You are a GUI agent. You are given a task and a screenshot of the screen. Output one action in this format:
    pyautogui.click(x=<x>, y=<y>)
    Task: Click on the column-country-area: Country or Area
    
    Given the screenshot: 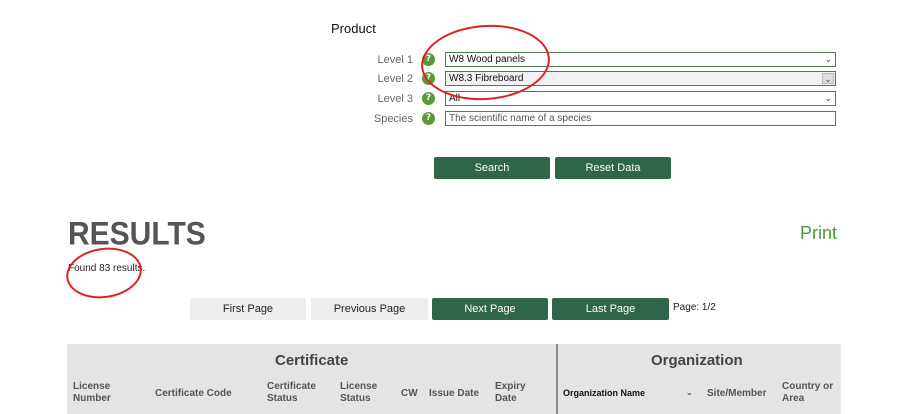 What is the action you would take?
    pyautogui.click(x=809, y=393)
    